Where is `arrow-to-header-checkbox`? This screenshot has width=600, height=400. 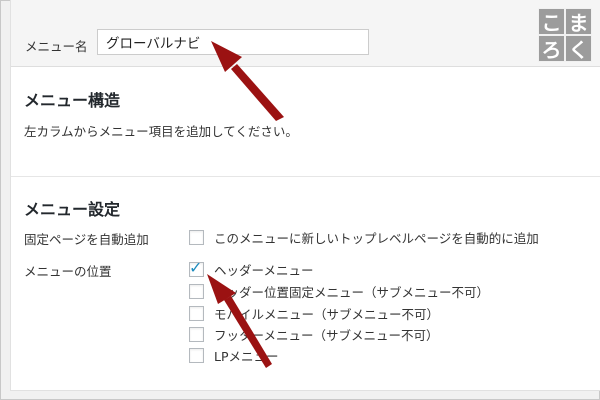 arrow-to-header-checkbox is located at coordinates (239, 321).